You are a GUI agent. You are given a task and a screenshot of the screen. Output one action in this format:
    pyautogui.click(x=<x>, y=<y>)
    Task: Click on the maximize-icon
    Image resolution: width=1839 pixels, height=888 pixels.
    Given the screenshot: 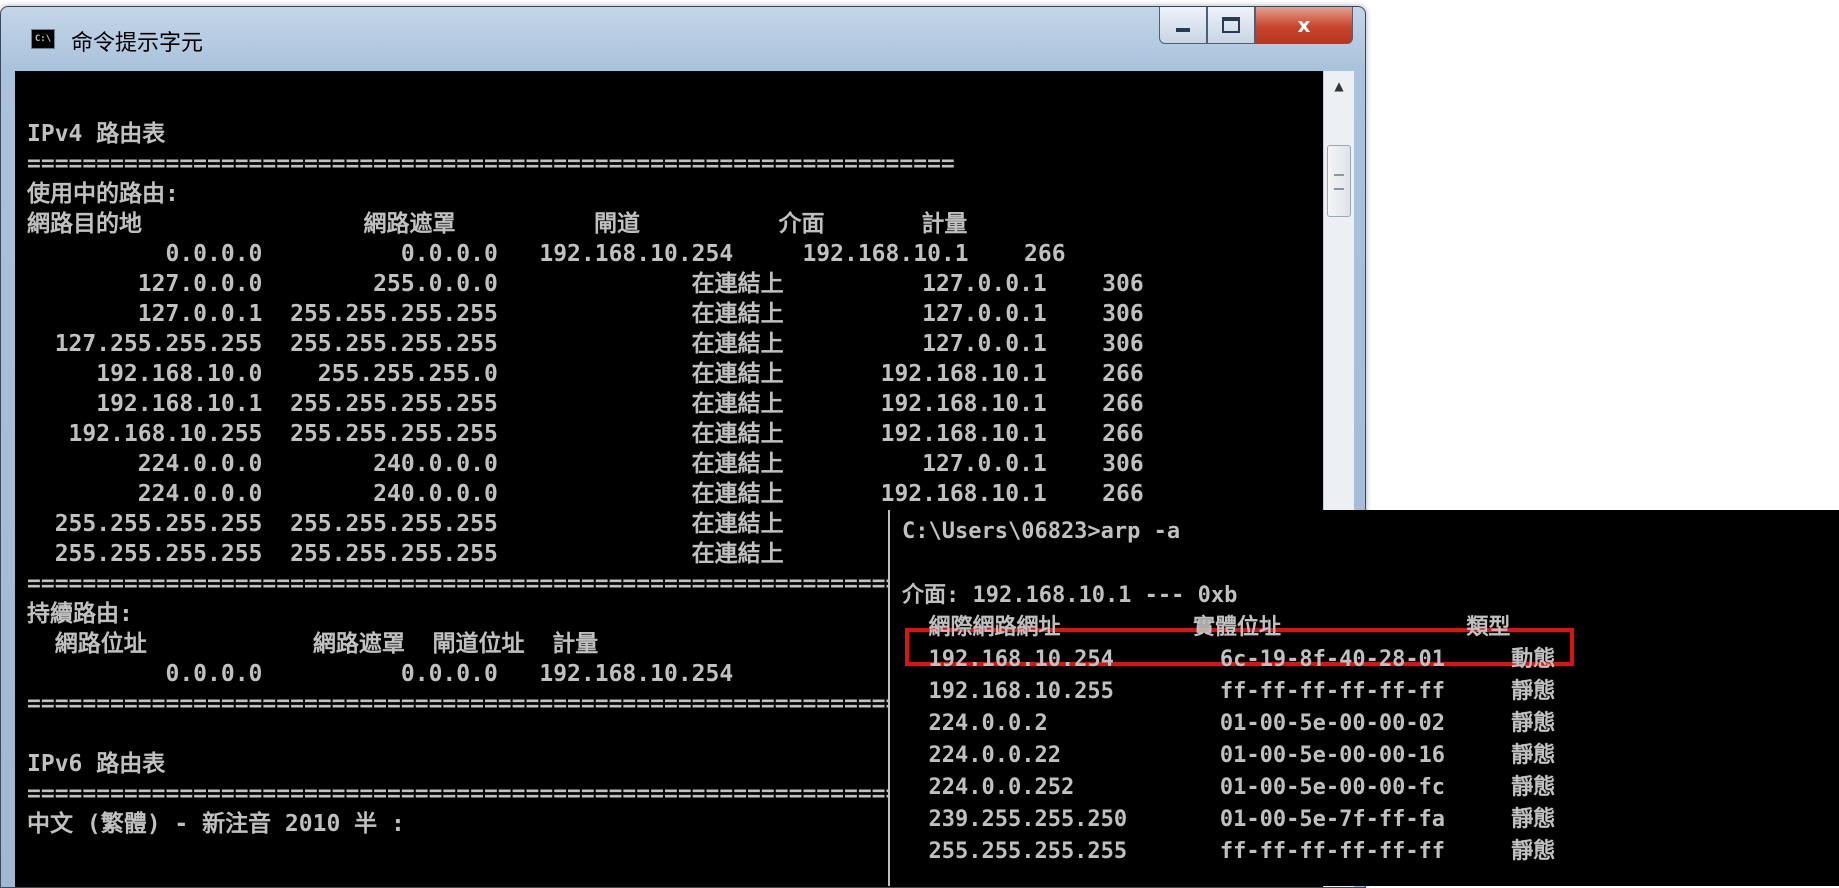 What is the action you would take?
    pyautogui.click(x=1231, y=25)
    